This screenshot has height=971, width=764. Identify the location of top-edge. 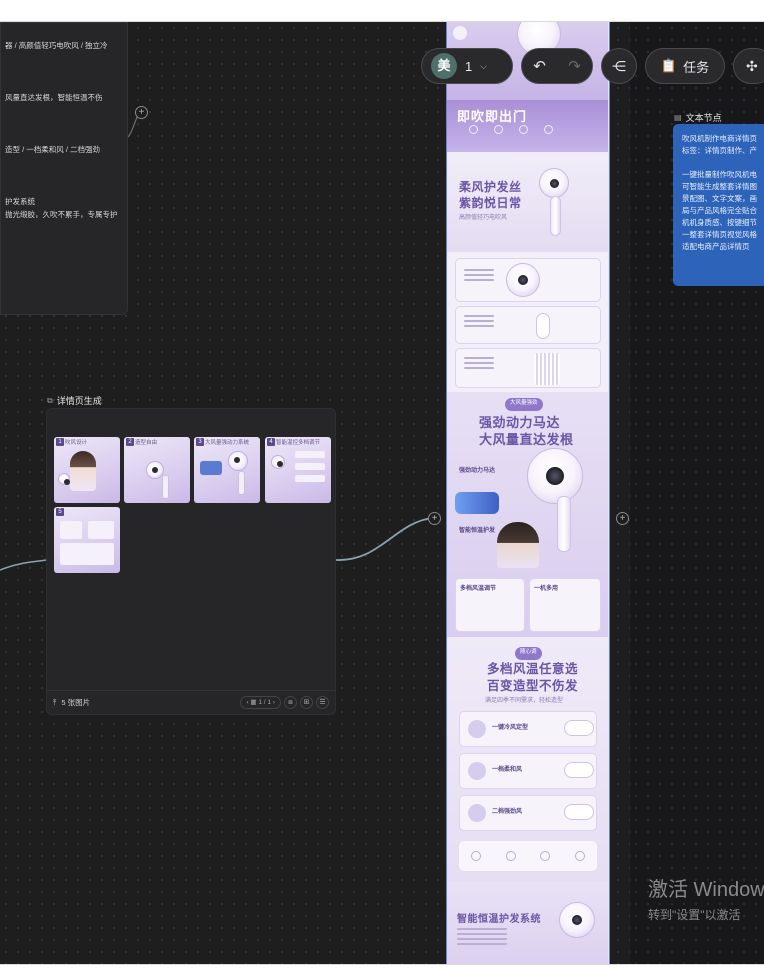
(382, 11).